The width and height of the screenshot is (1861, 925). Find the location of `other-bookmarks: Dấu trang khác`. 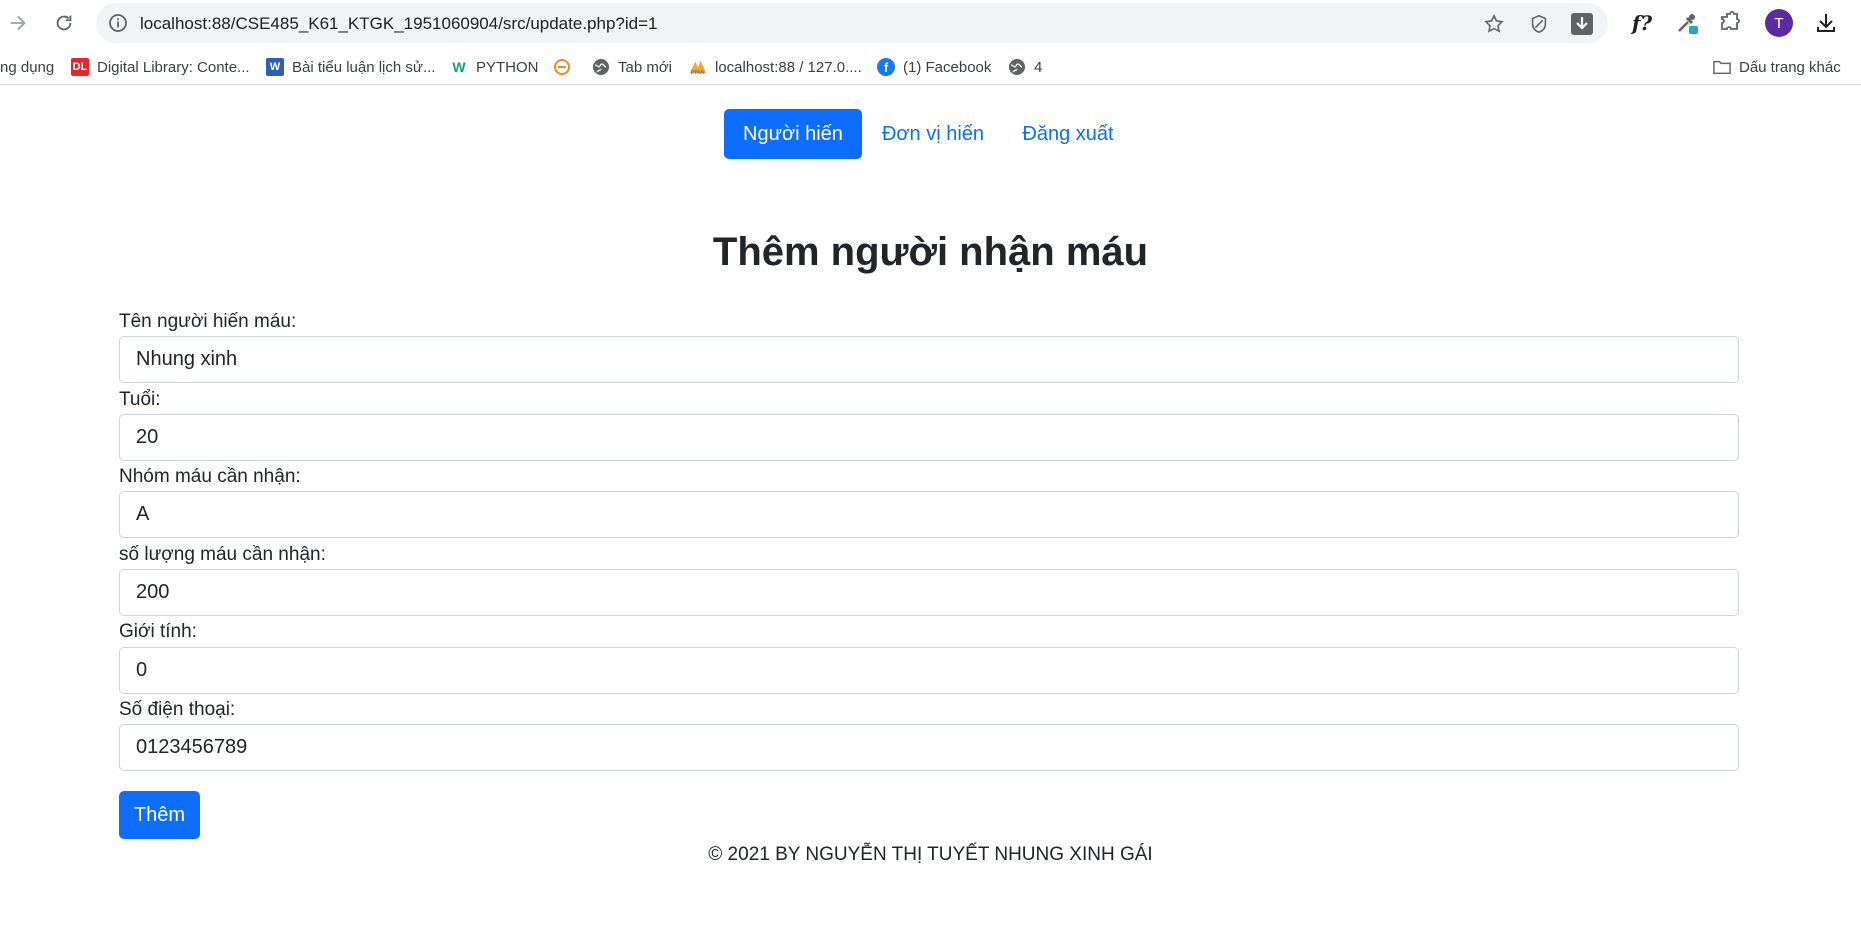

other-bookmarks: Dấu trang khác is located at coordinates (1777, 67).